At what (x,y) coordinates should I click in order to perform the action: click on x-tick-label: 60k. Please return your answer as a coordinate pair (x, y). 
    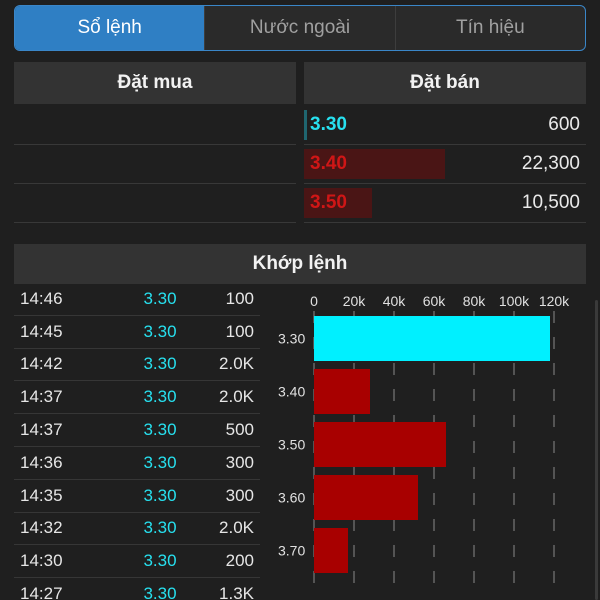
    Looking at the image, I should click on (435, 301).